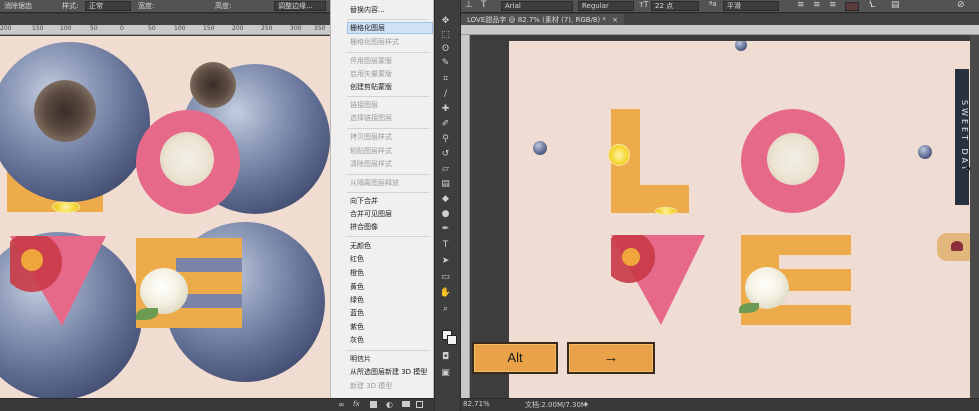  I want to click on menu-item-green: 绿色, so click(357, 300).